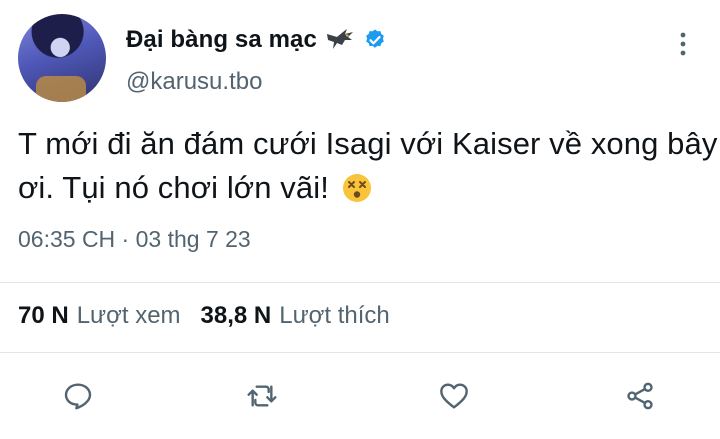 The image size is (720, 439). I want to click on retweet-icon, so click(262, 396).